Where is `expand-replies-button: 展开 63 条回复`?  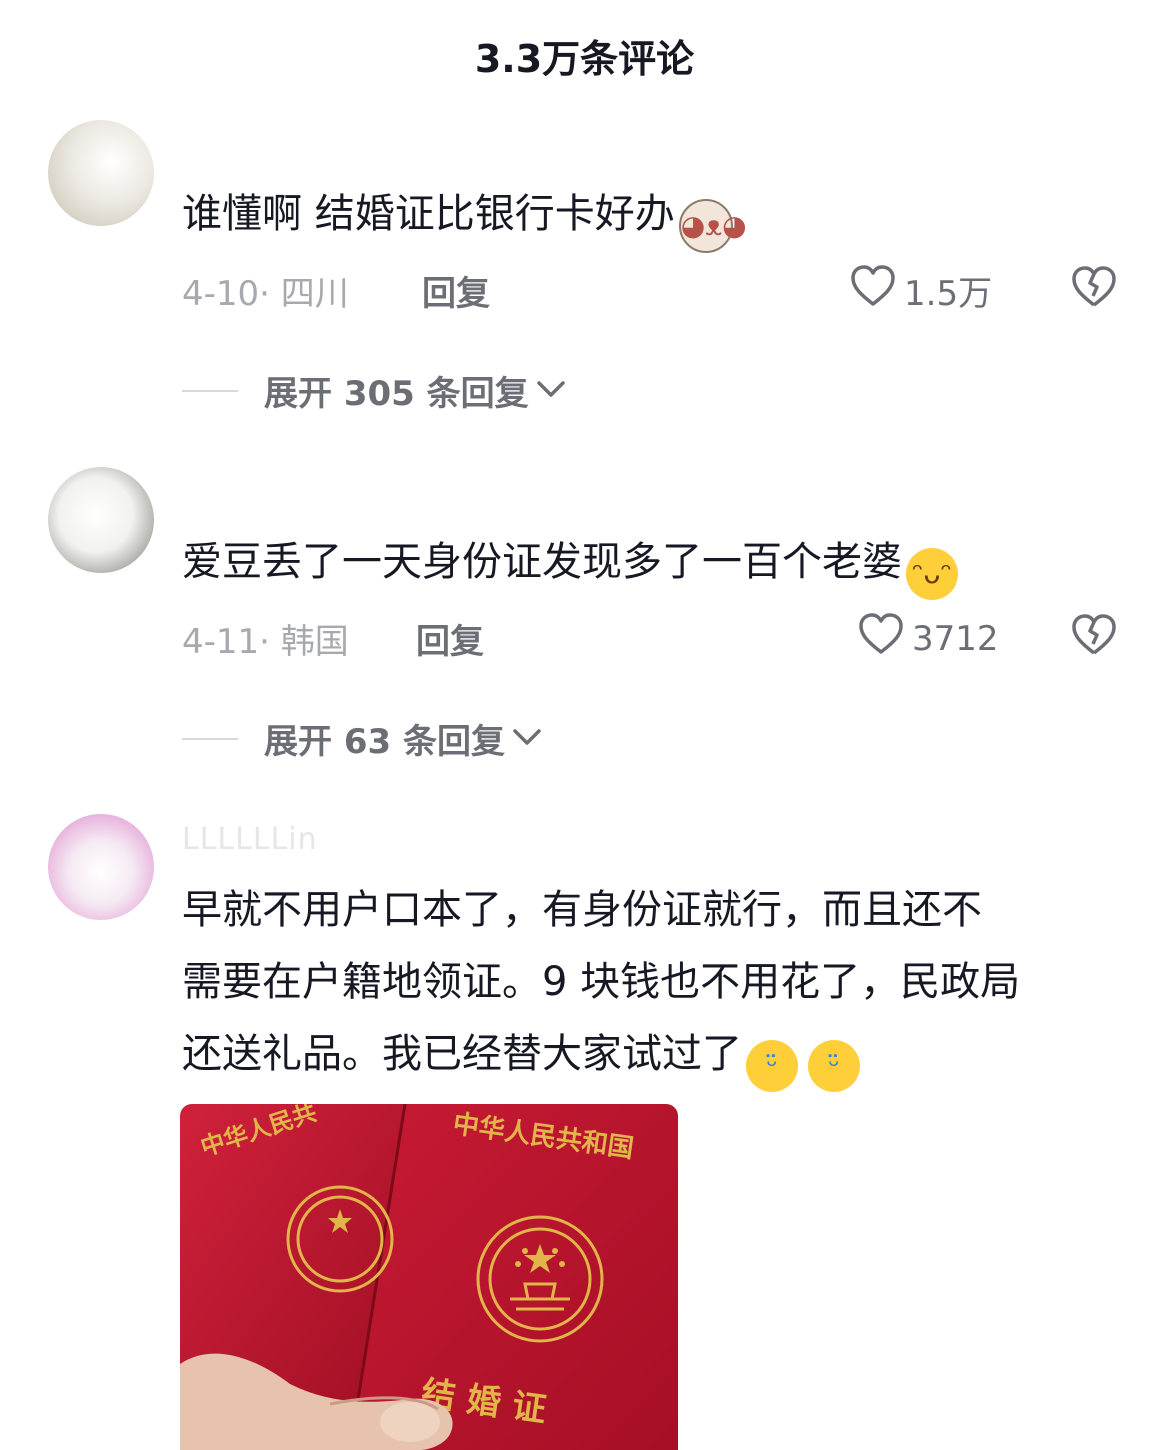
expand-replies-button: 展开 63 条回复 is located at coordinates (362, 738).